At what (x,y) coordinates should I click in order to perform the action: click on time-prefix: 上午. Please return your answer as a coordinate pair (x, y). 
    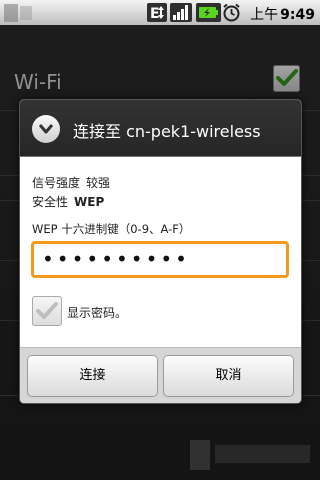
    Looking at the image, I should click on (264, 15).